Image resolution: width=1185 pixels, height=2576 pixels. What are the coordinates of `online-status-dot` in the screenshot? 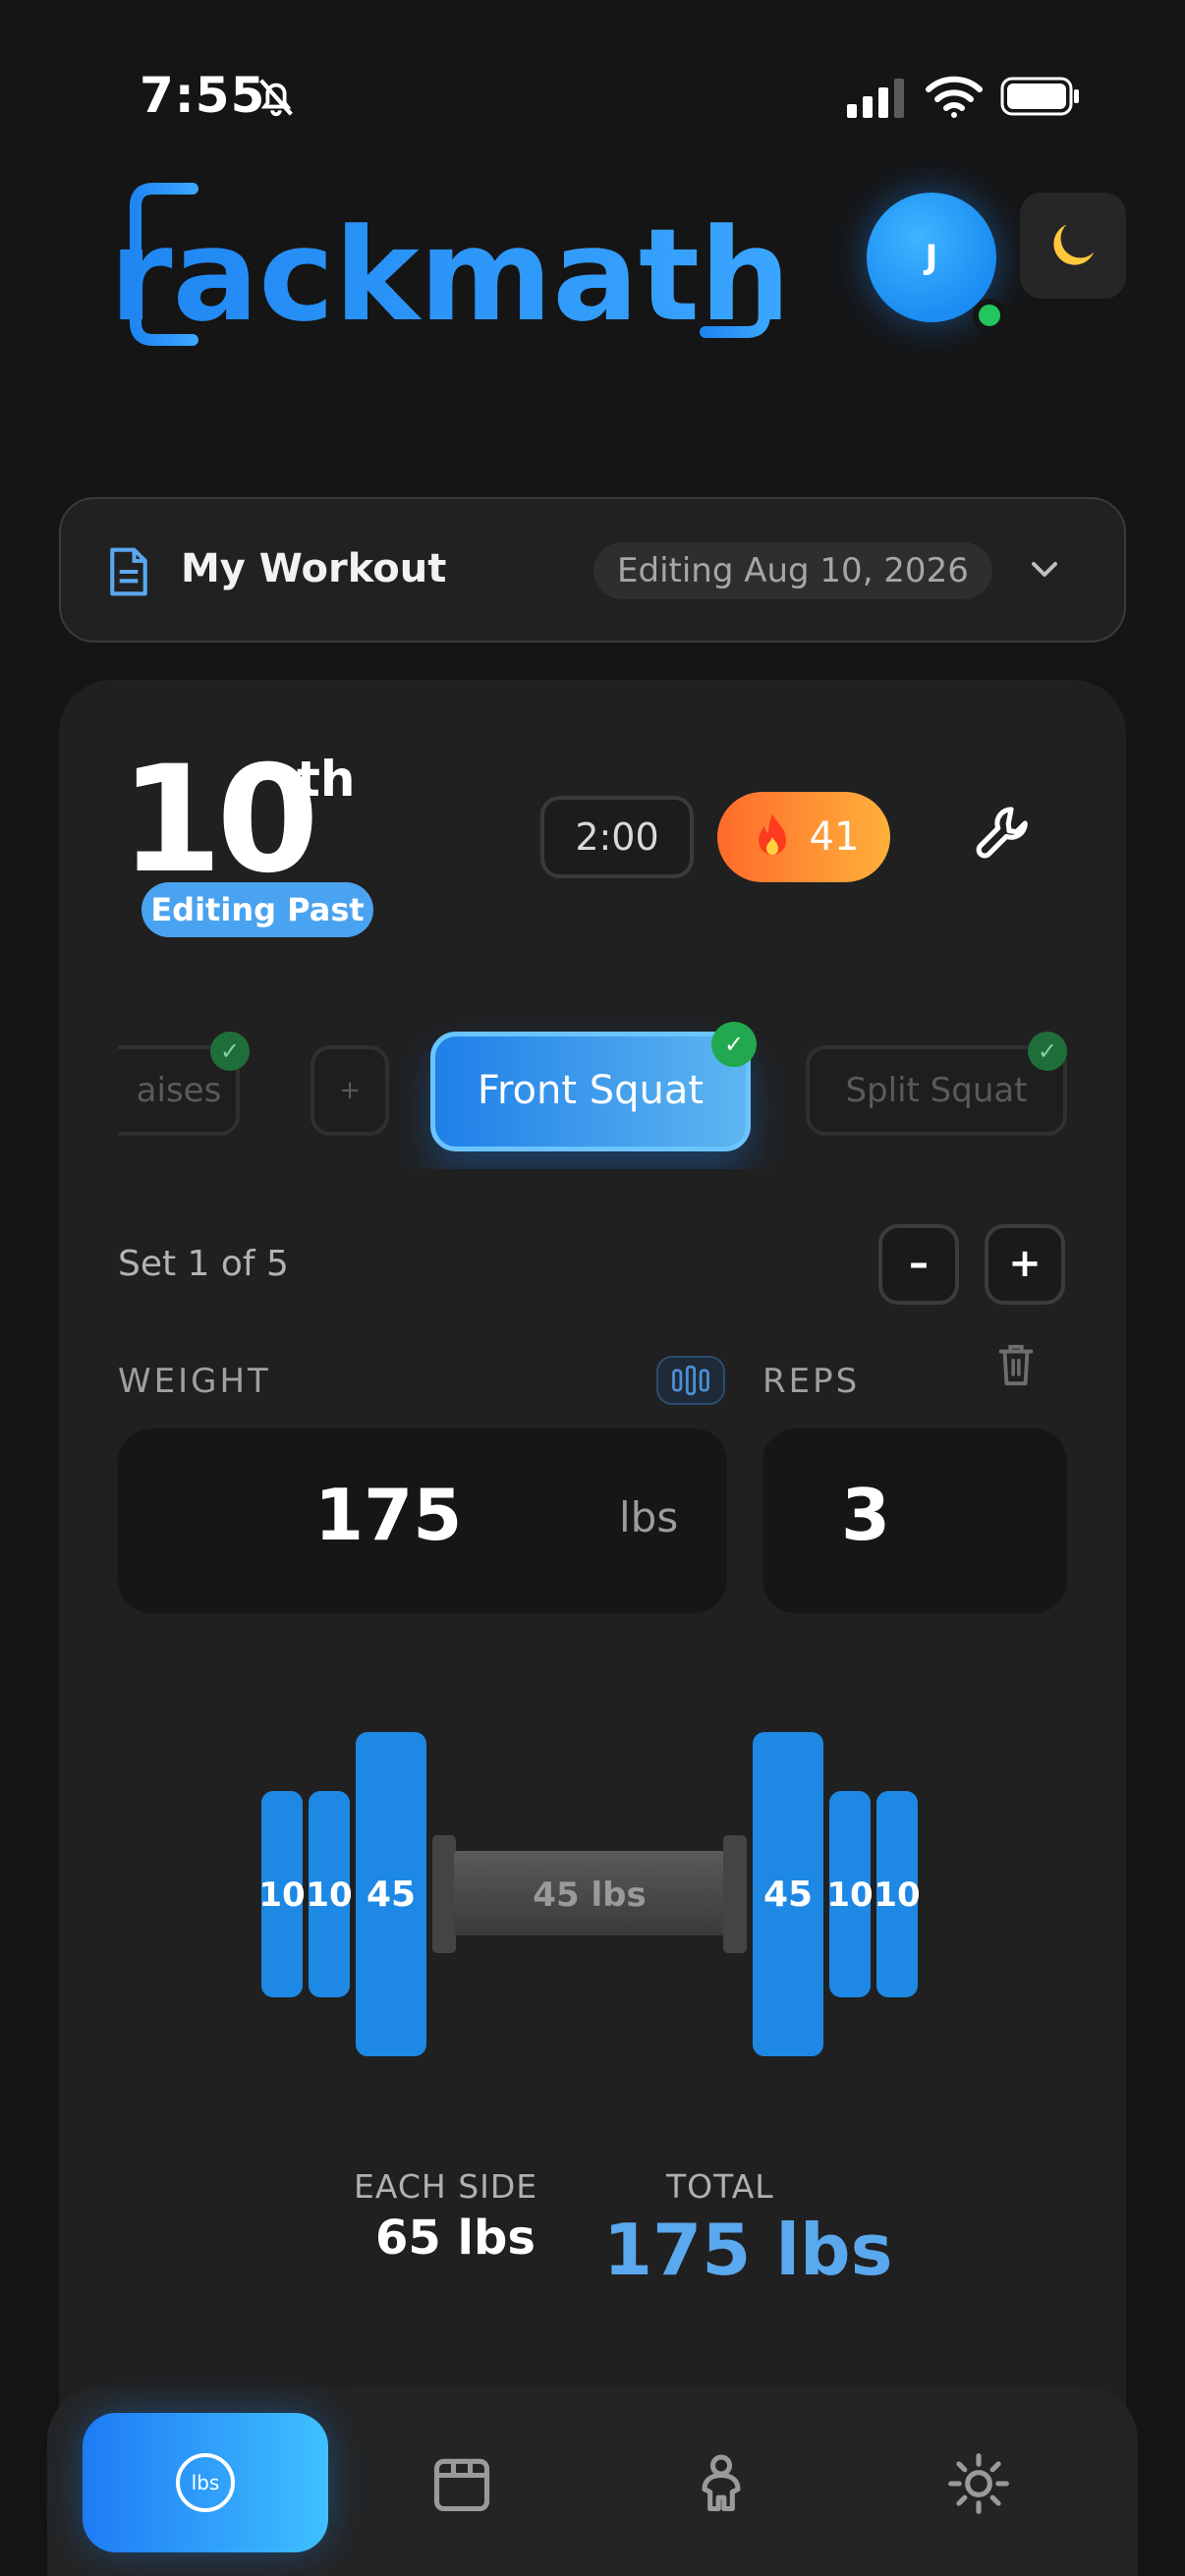 It's located at (990, 315).